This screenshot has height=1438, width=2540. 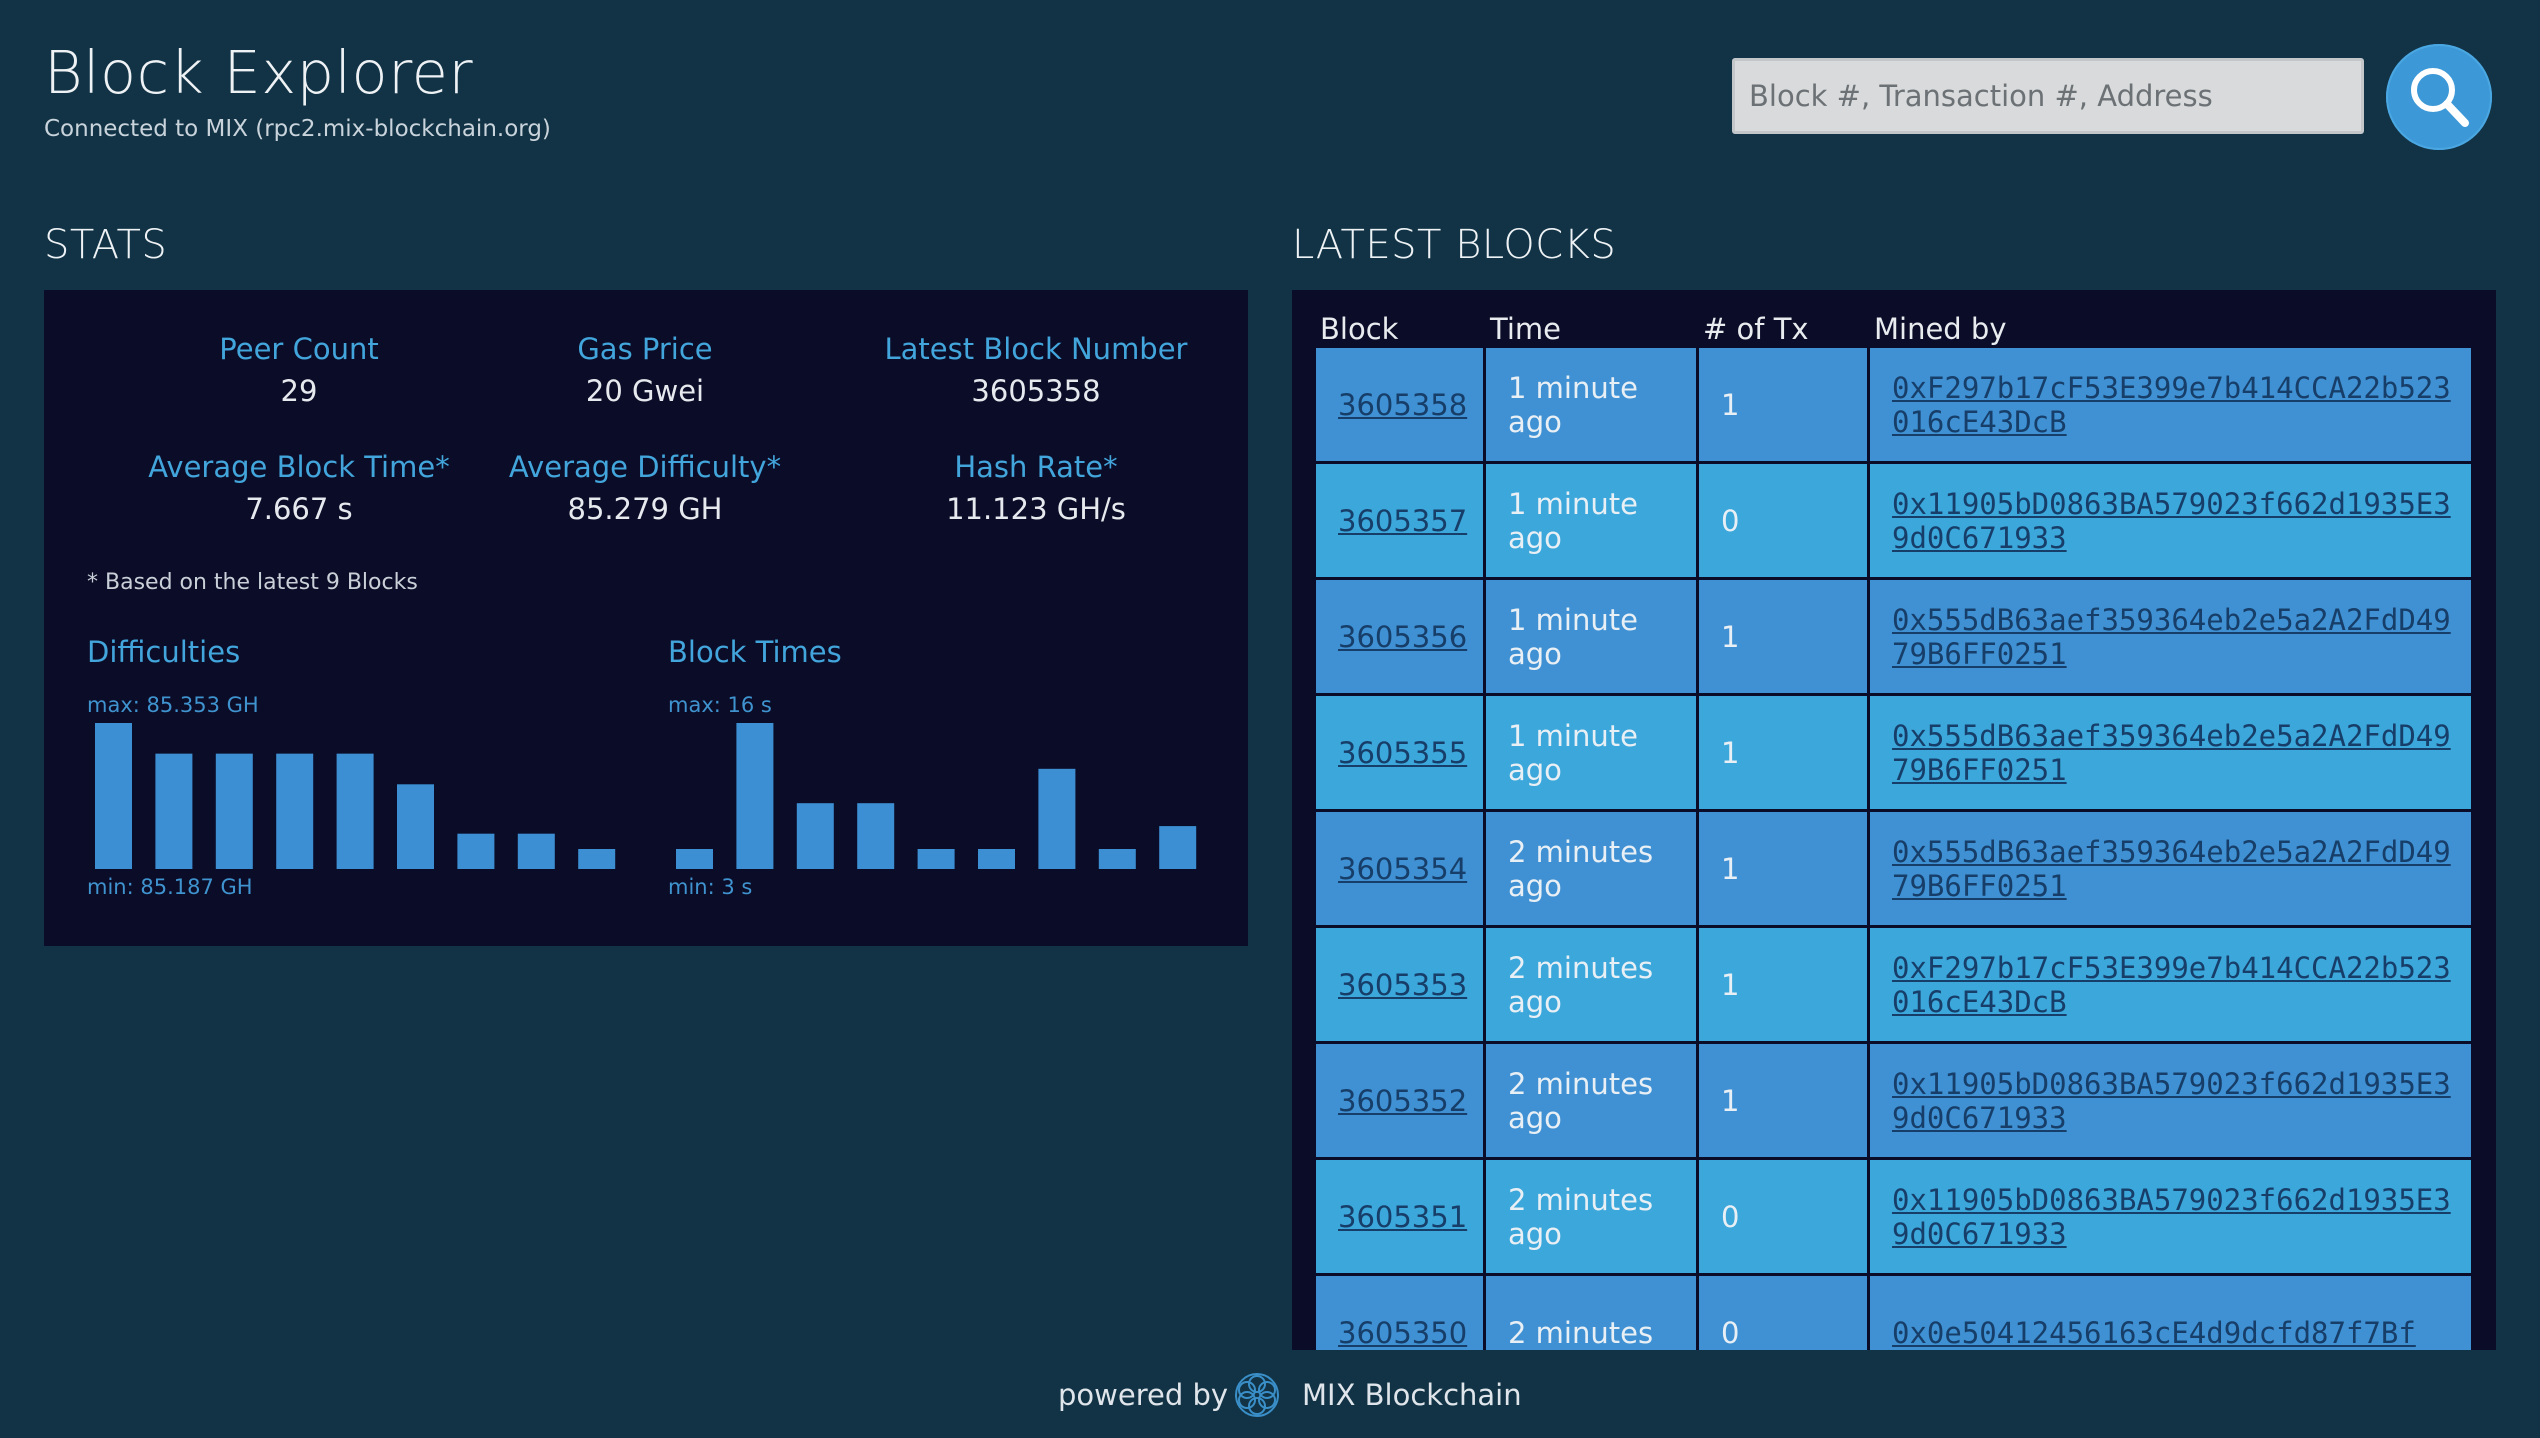 What do you see at coordinates (259, 72) in the screenshot?
I see `page-title: Block Explorer` at bounding box center [259, 72].